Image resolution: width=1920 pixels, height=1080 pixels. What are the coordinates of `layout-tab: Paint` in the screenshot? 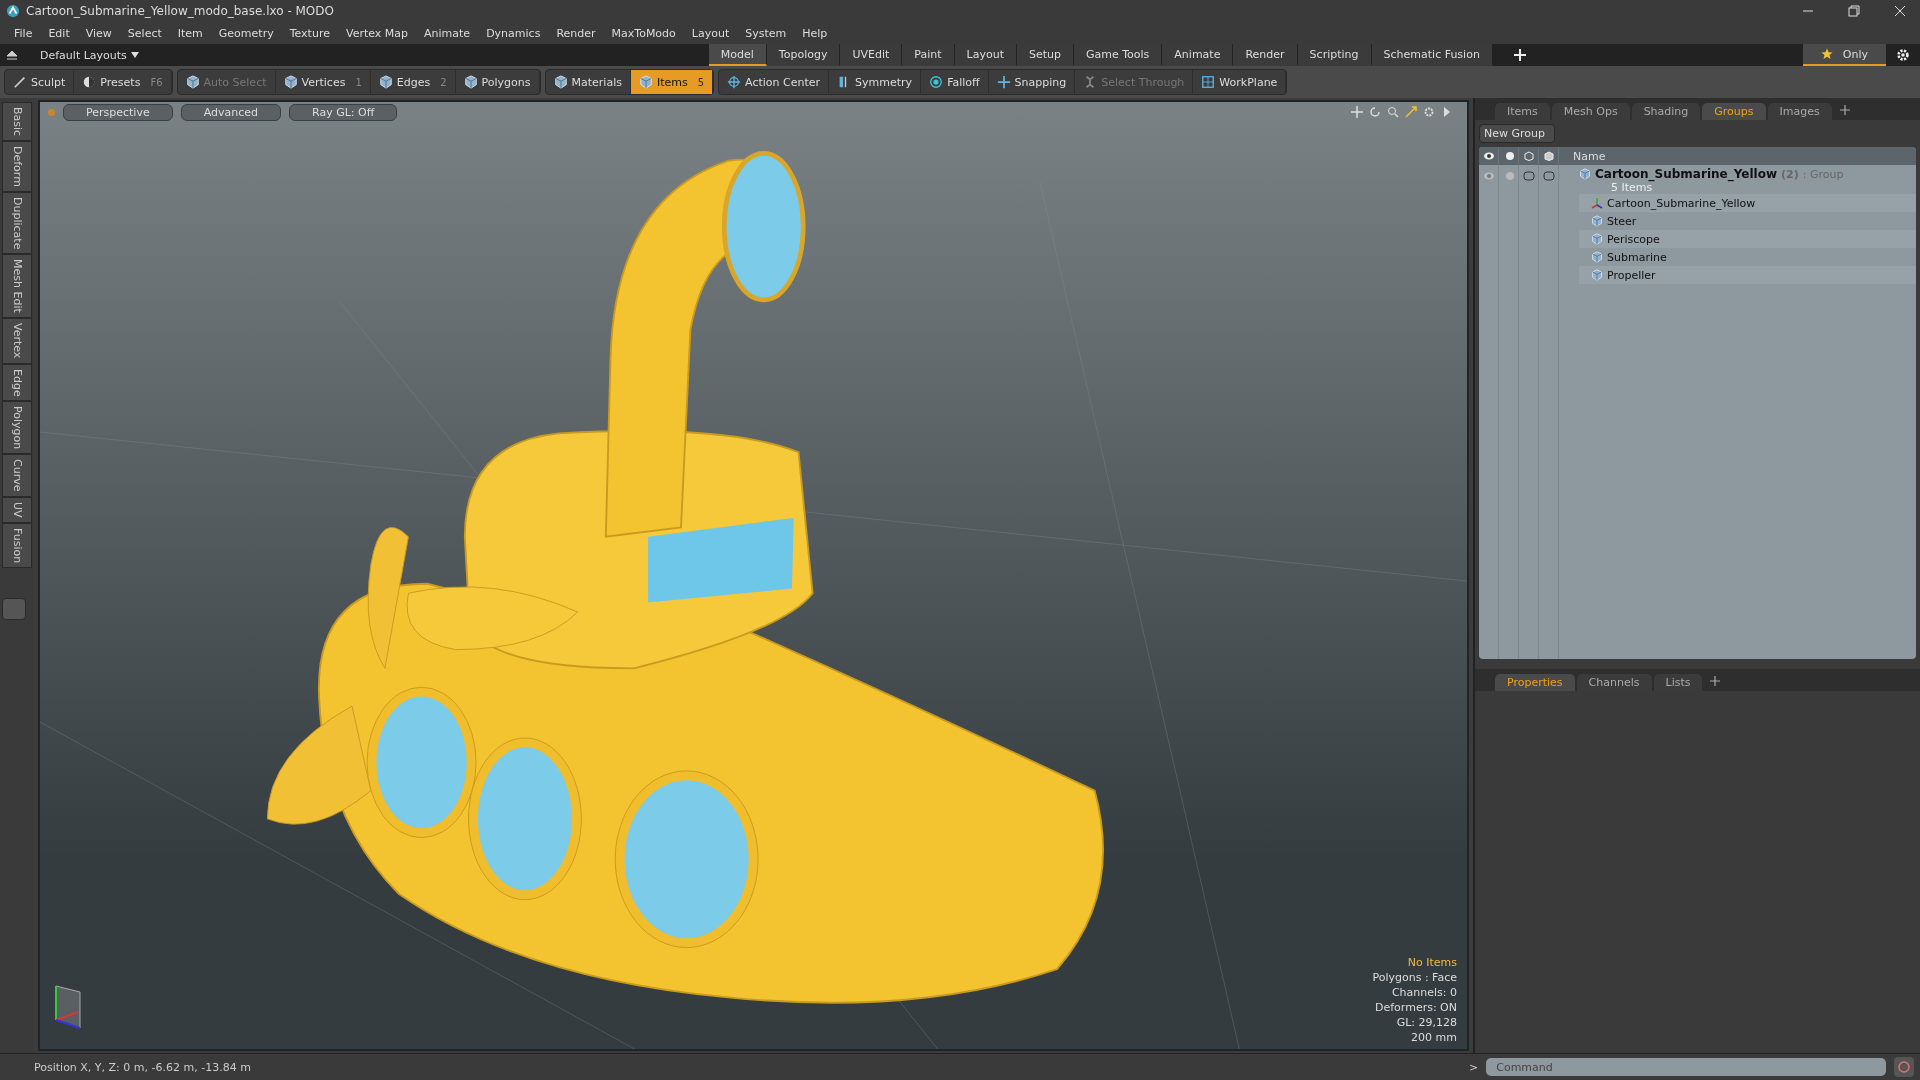 It's located at (928, 55).